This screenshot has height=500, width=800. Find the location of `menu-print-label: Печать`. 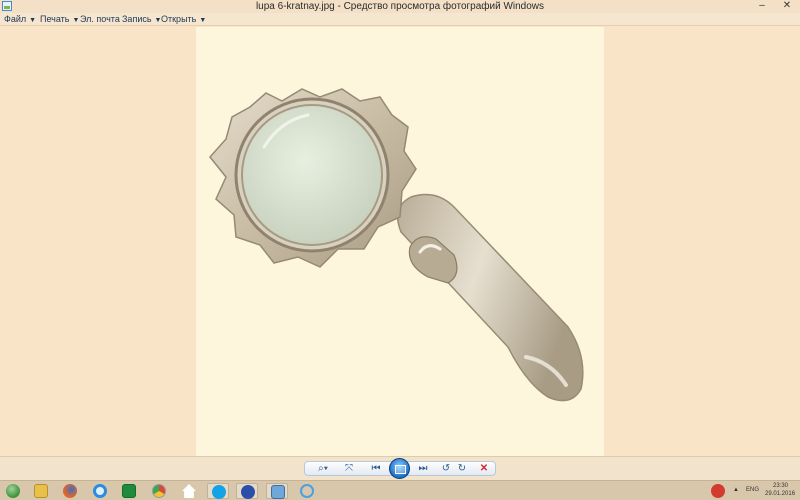

menu-print-label: Печать is located at coordinates (55, 19).